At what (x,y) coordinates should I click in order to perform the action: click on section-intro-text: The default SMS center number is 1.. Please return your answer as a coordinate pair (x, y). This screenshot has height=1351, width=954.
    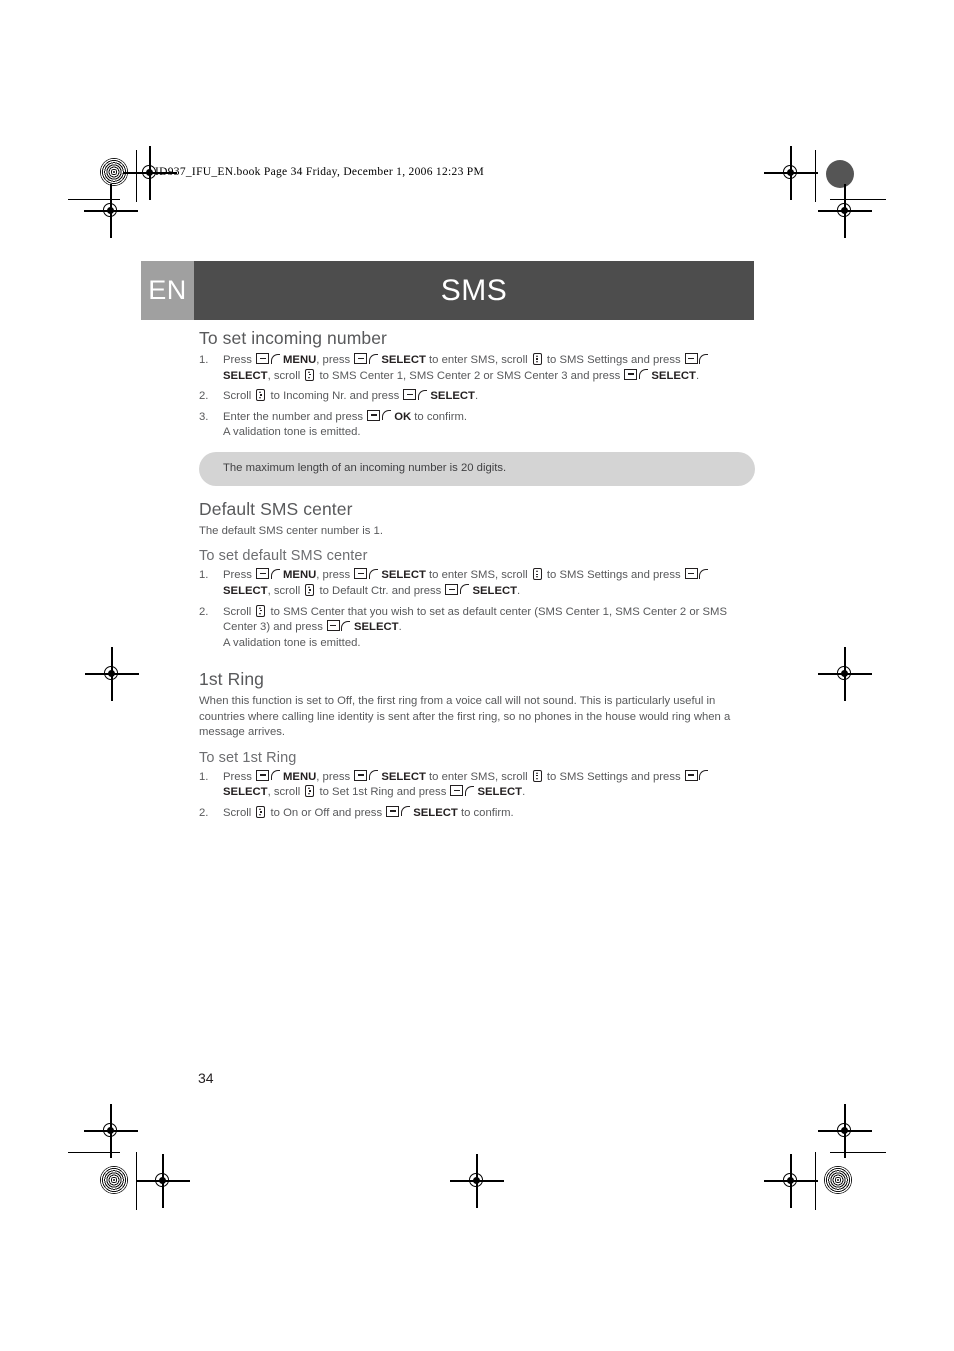
    Looking at the image, I should click on (291, 530).